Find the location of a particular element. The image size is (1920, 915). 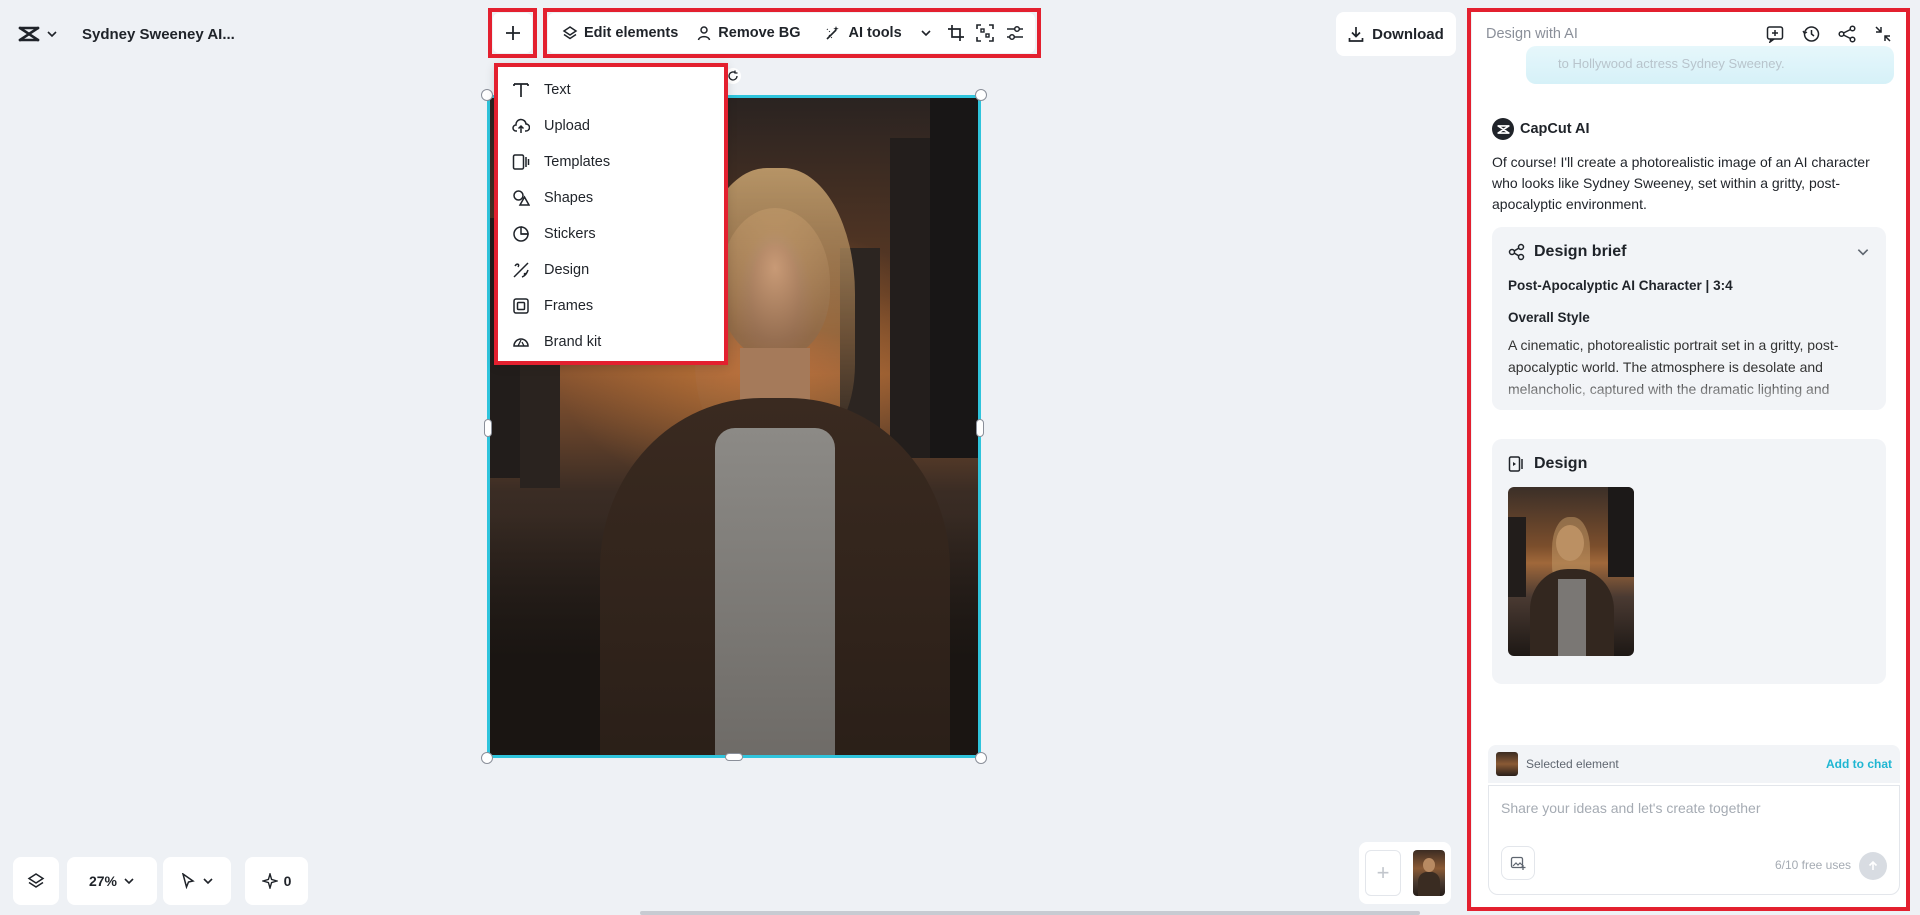

page-thumbnail is located at coordinates (1429, 873).